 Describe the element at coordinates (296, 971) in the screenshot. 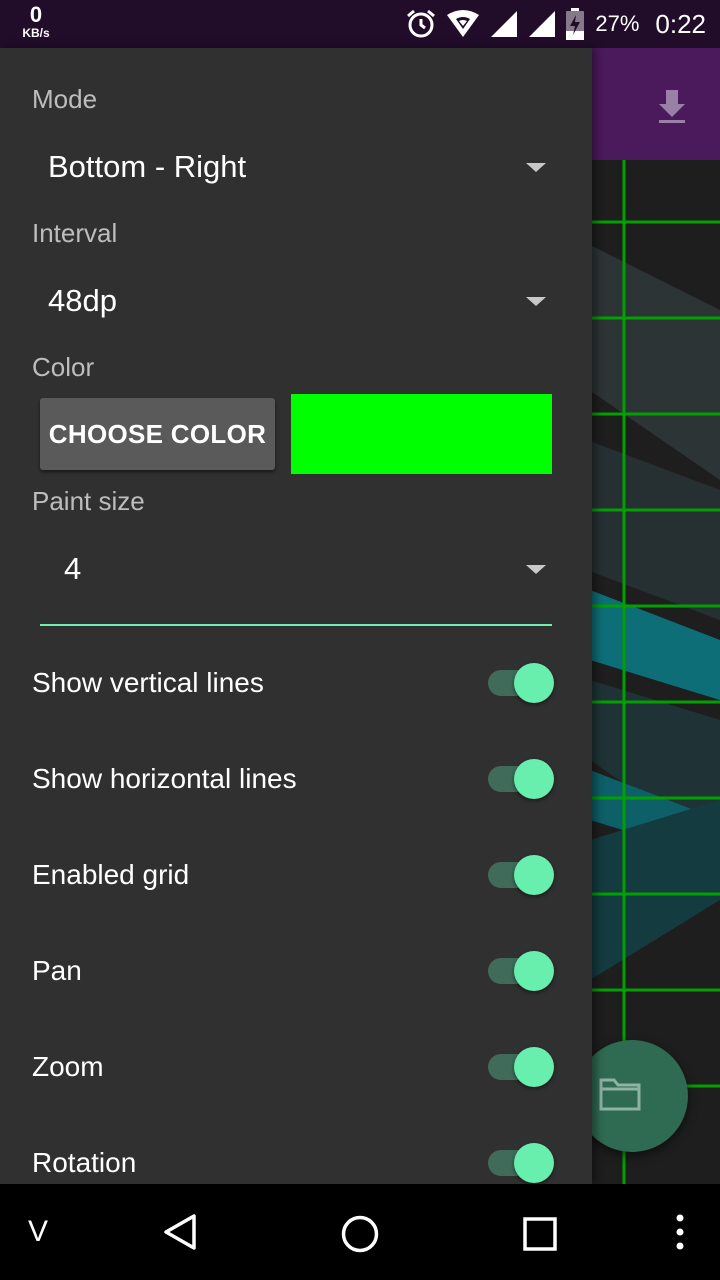

I see `toggle-pan: Pan` at that location.